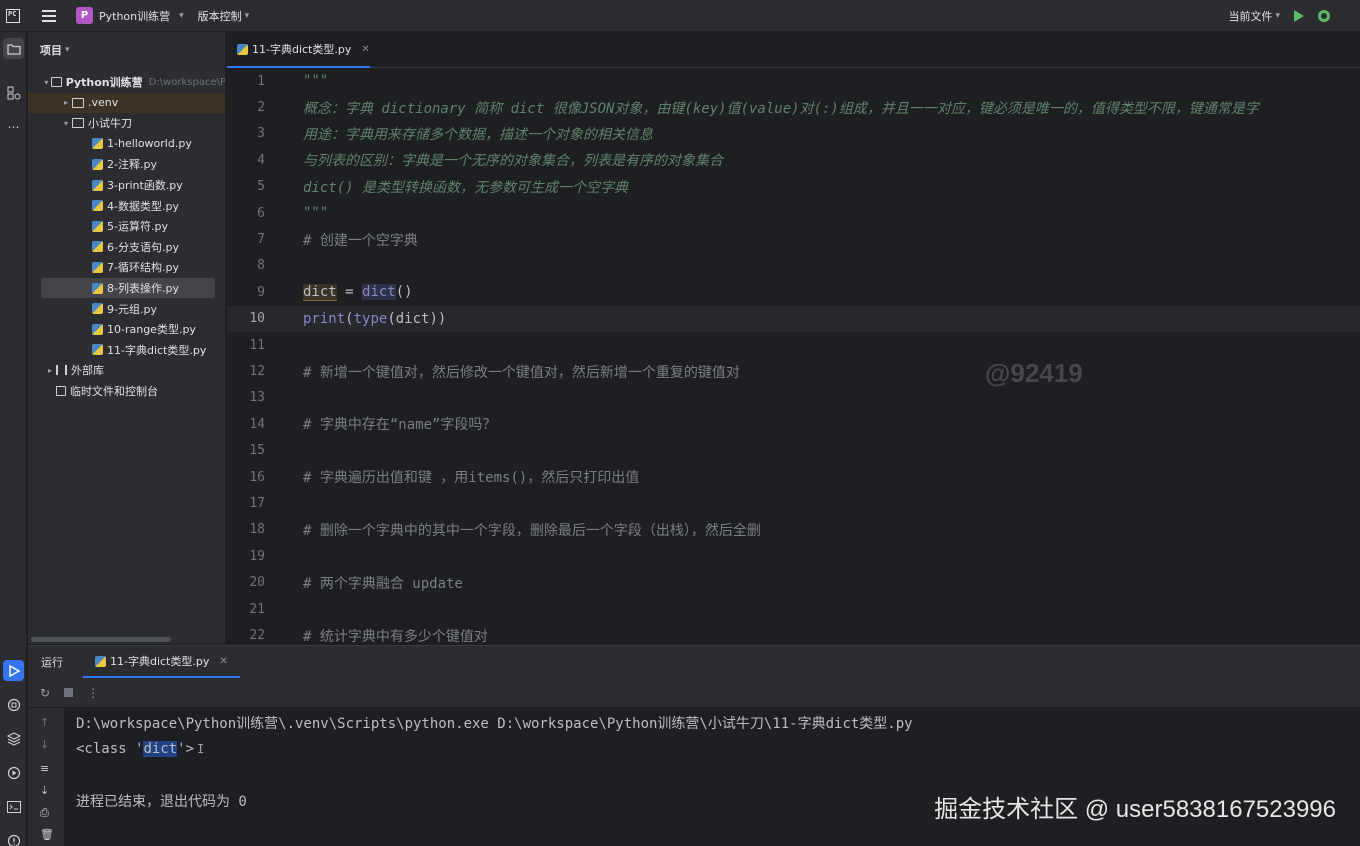 This screenshot has height=846, width=1360. I want to click on project-path-hint: D:\workspace\P, so click(187, 82).